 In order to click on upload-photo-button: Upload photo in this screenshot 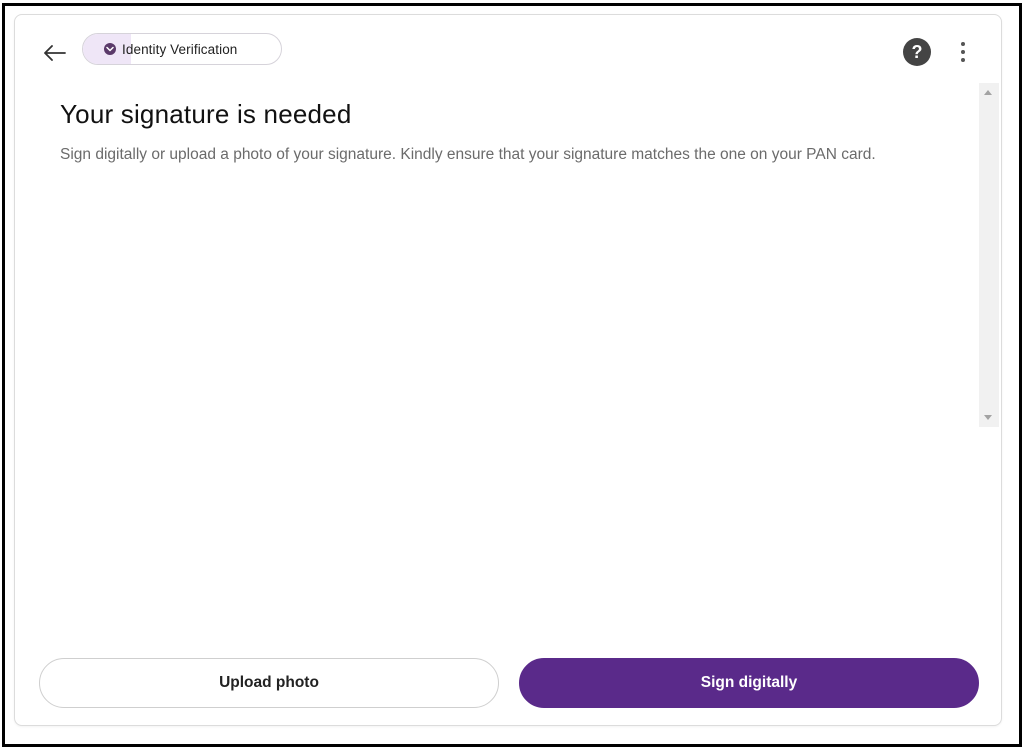, I will do `click(269, 683)`.